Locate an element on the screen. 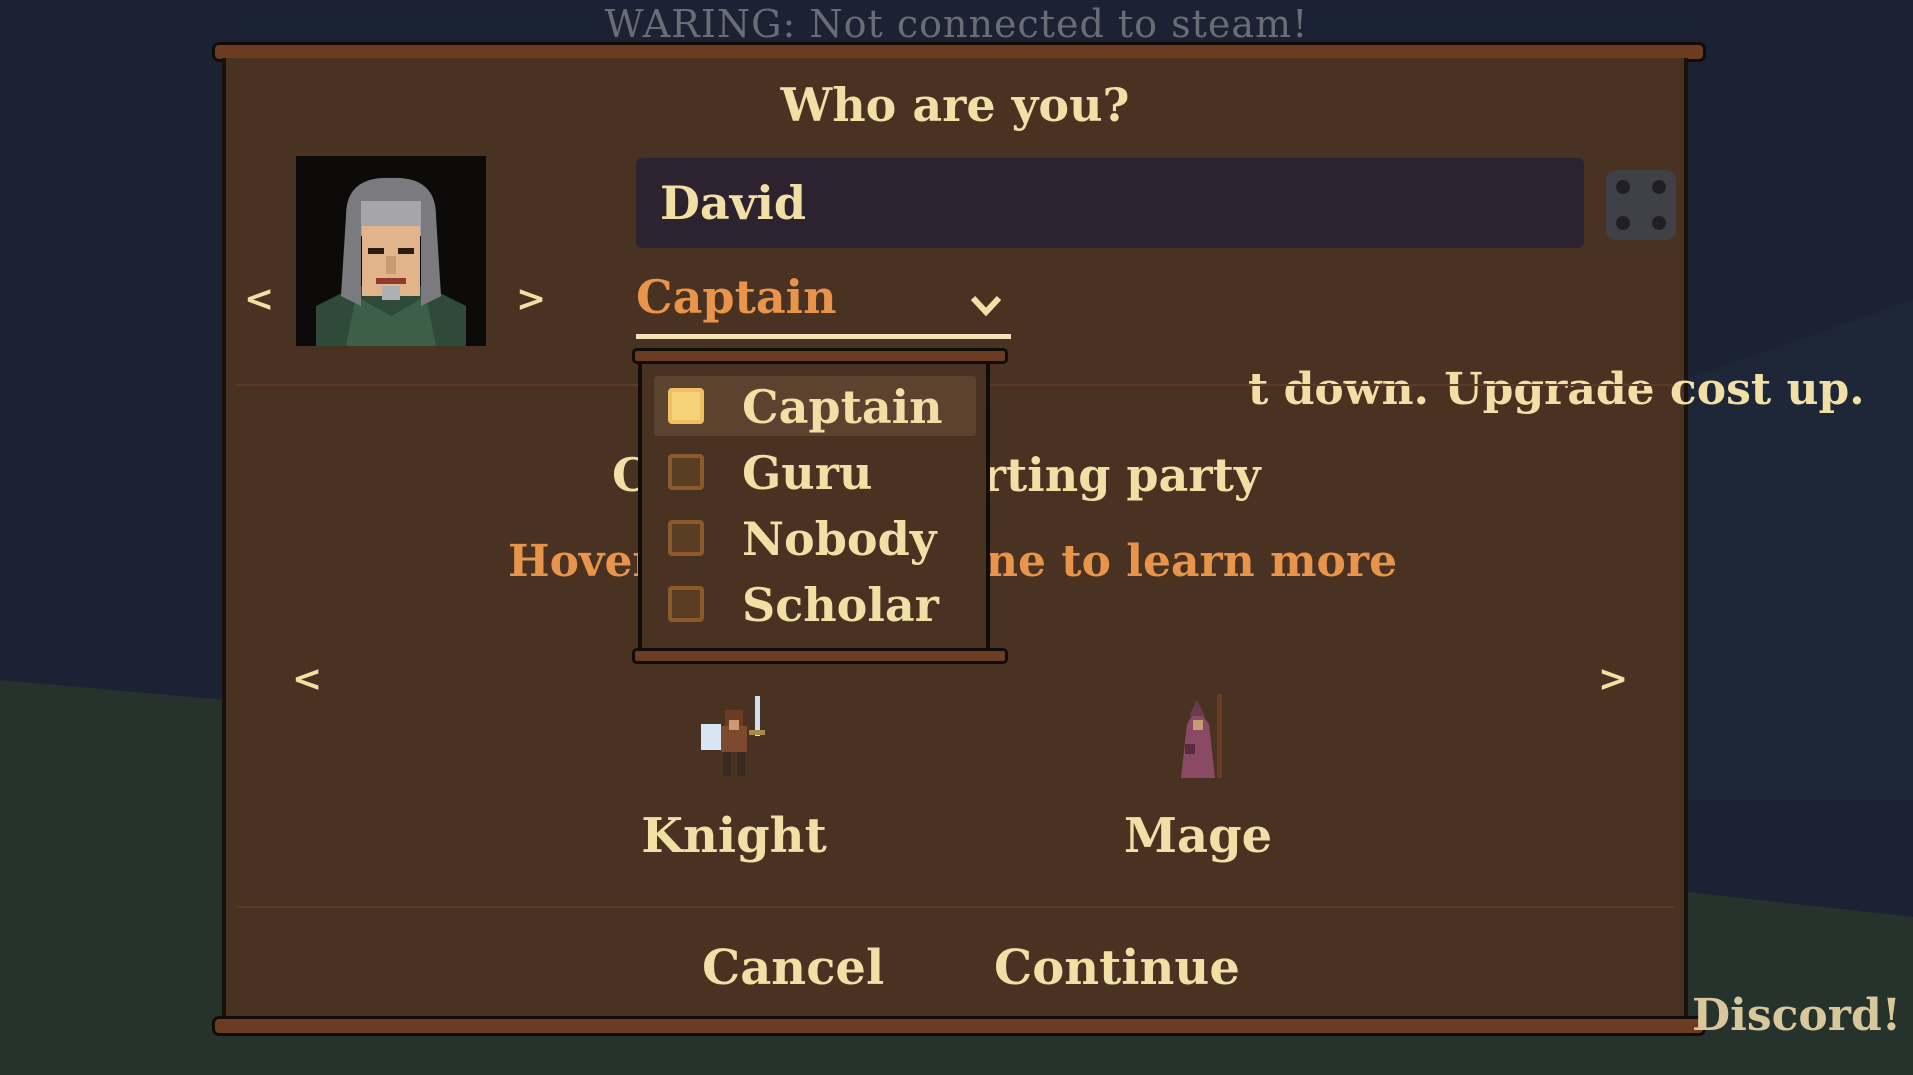 This screenshot has height=1075, width=1913. option-label: Nobody is located at coordinates (839, 539).